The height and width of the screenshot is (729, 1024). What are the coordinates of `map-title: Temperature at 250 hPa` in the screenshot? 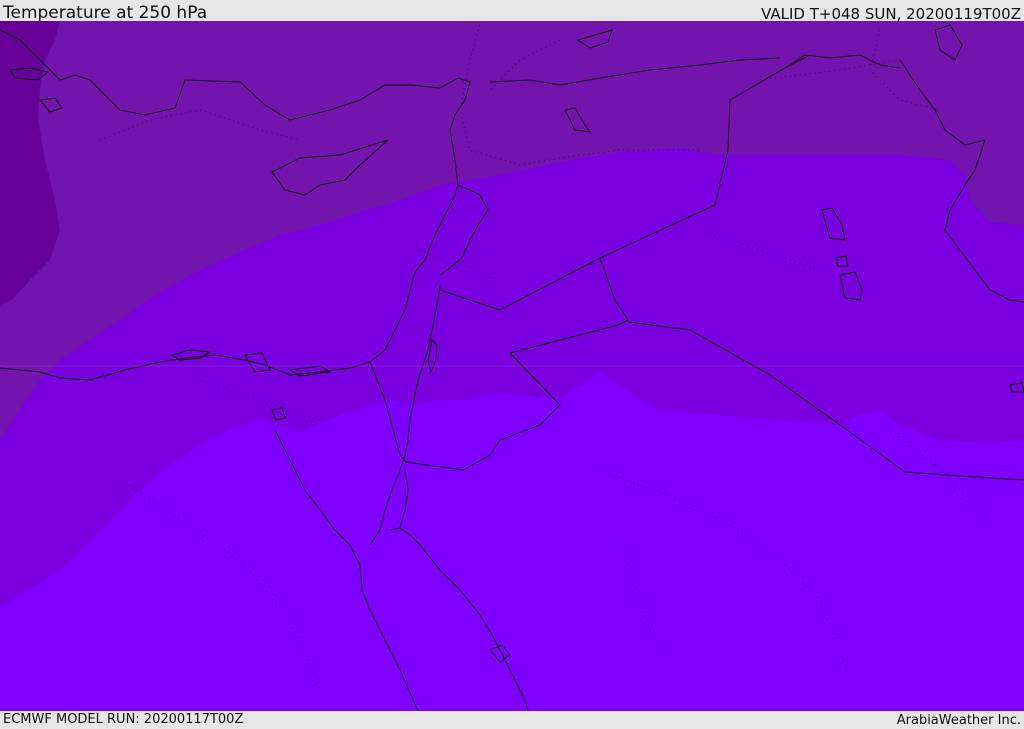 It's located at (105, 13).